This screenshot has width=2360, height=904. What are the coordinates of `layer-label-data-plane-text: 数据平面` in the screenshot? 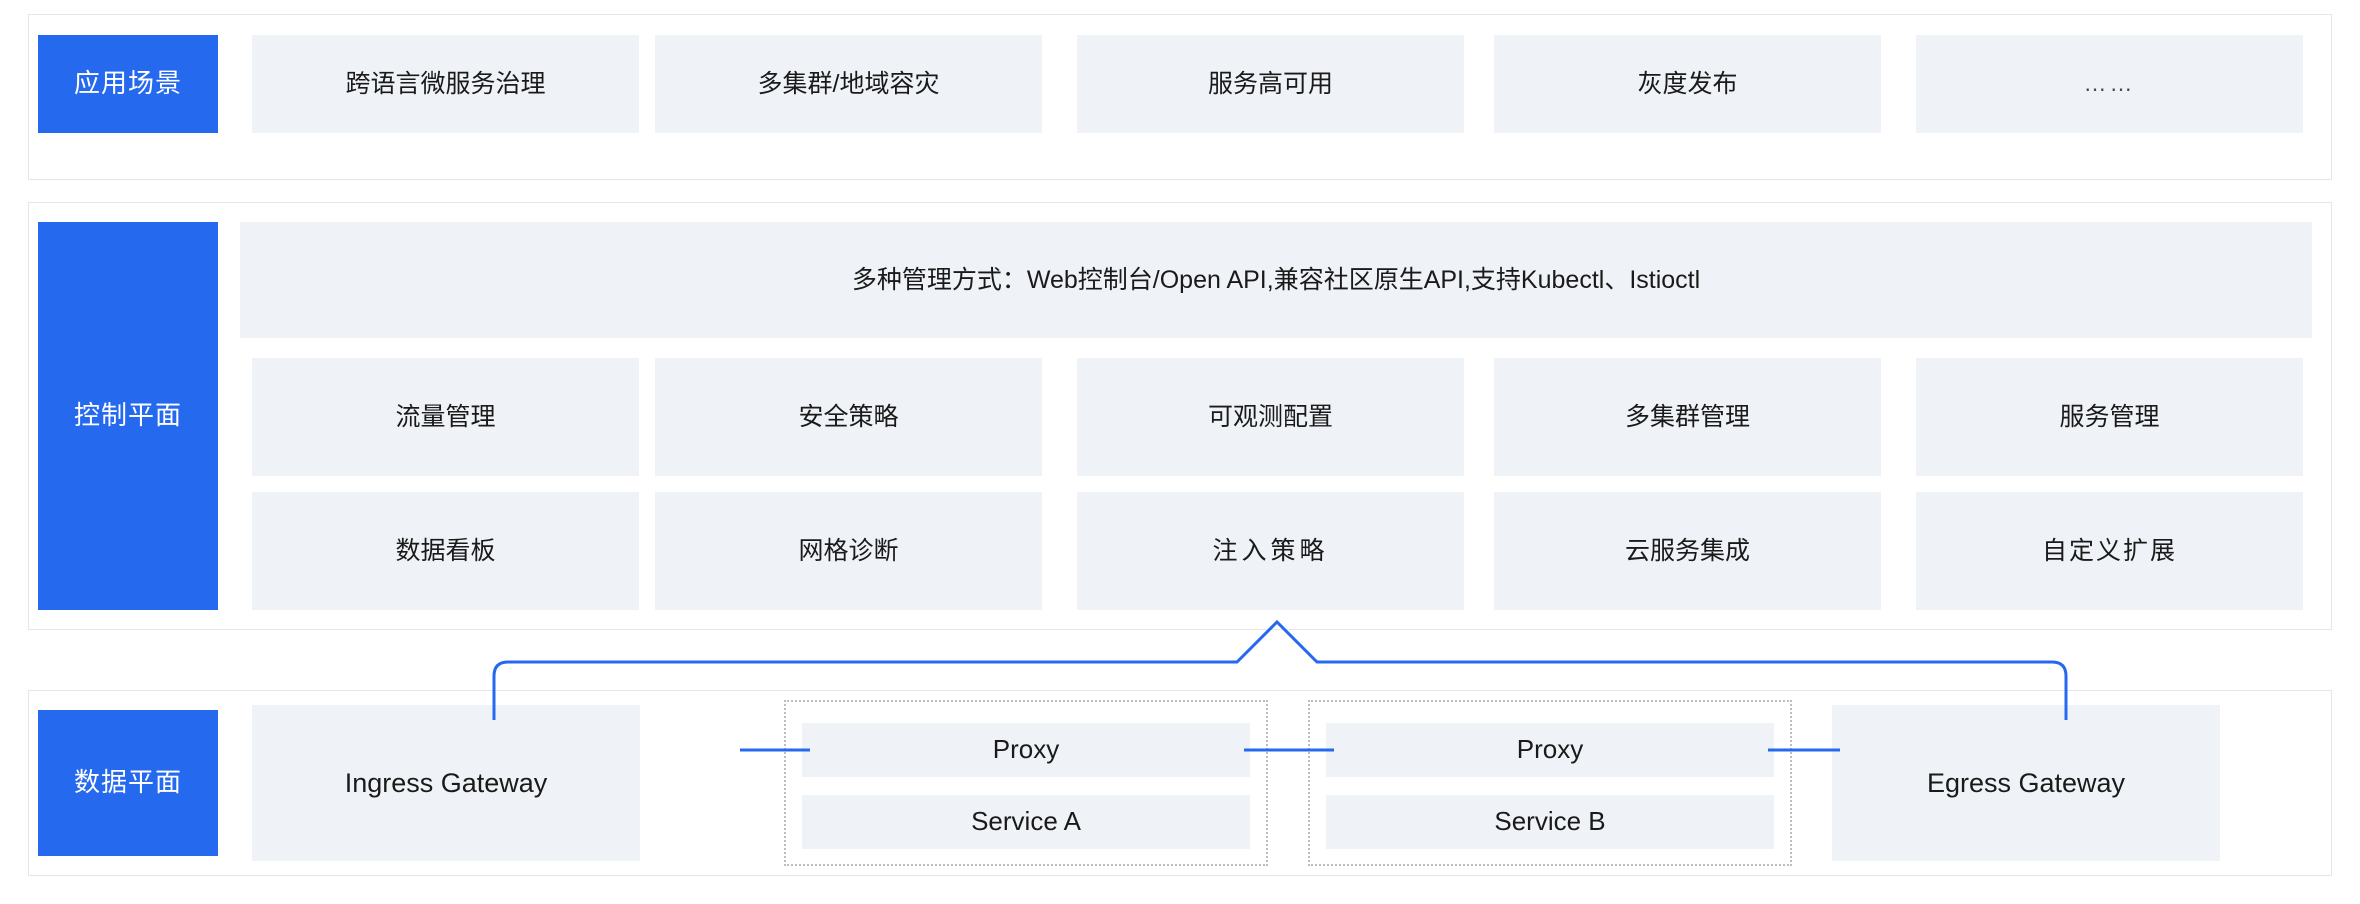 It's located at (127, 782).